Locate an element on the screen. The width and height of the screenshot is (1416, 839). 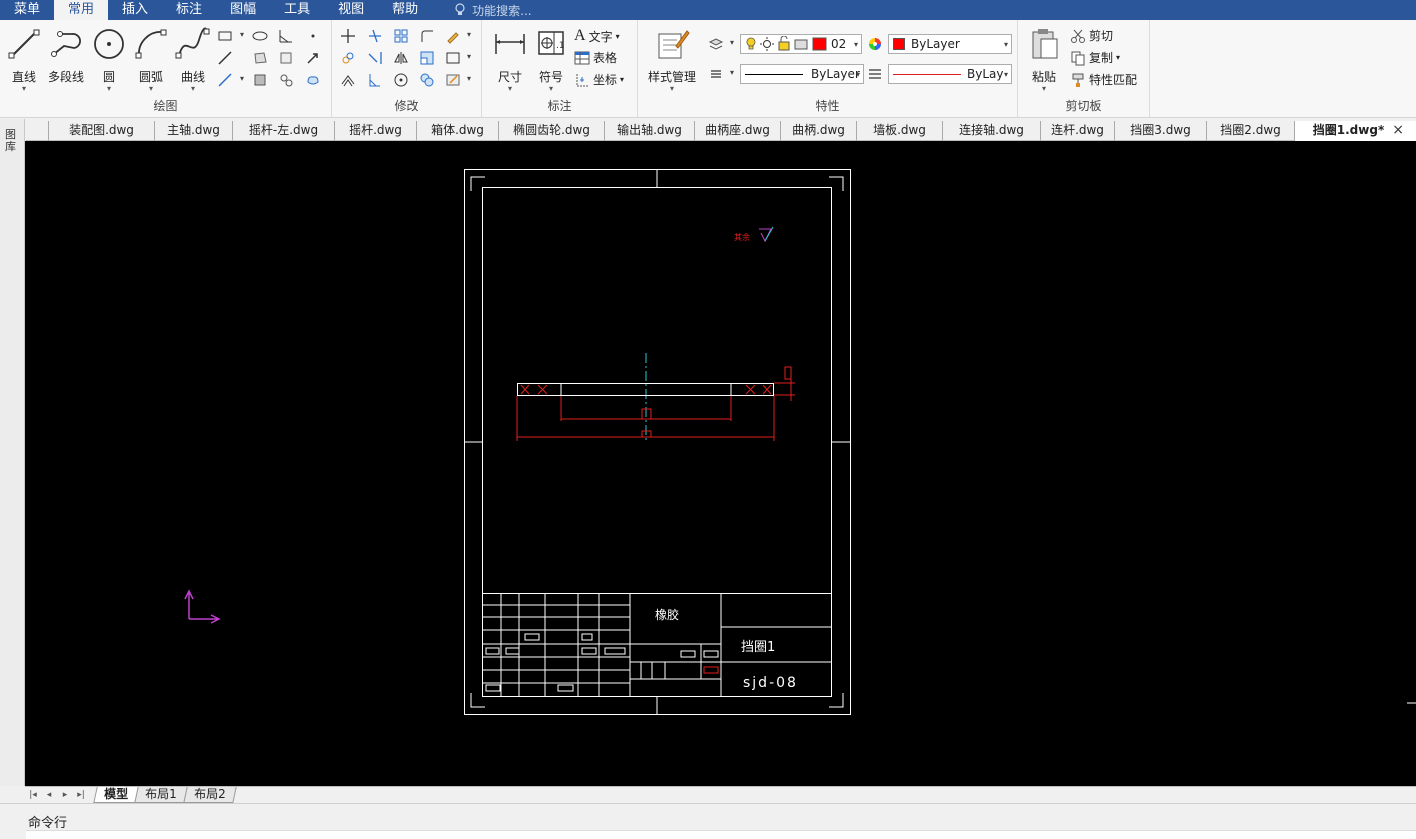
close-icon: × is located at coordinates (1398, 130).